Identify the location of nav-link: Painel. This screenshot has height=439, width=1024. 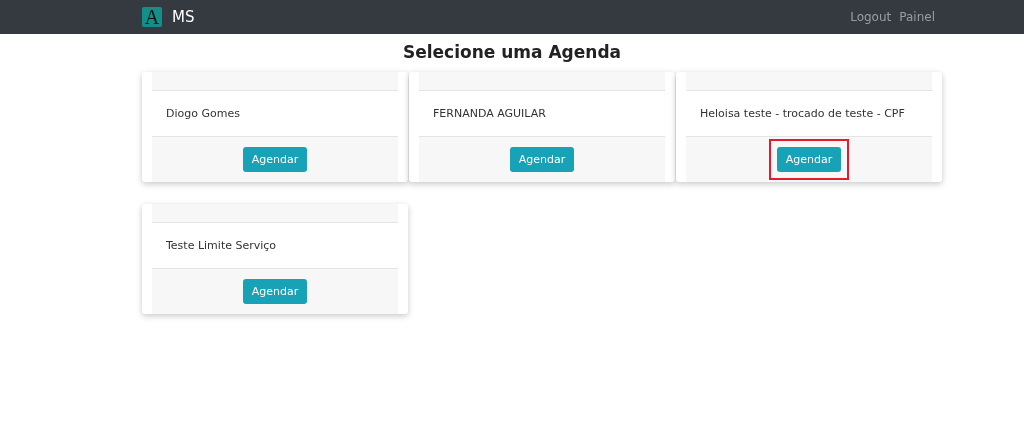
(917, 17).